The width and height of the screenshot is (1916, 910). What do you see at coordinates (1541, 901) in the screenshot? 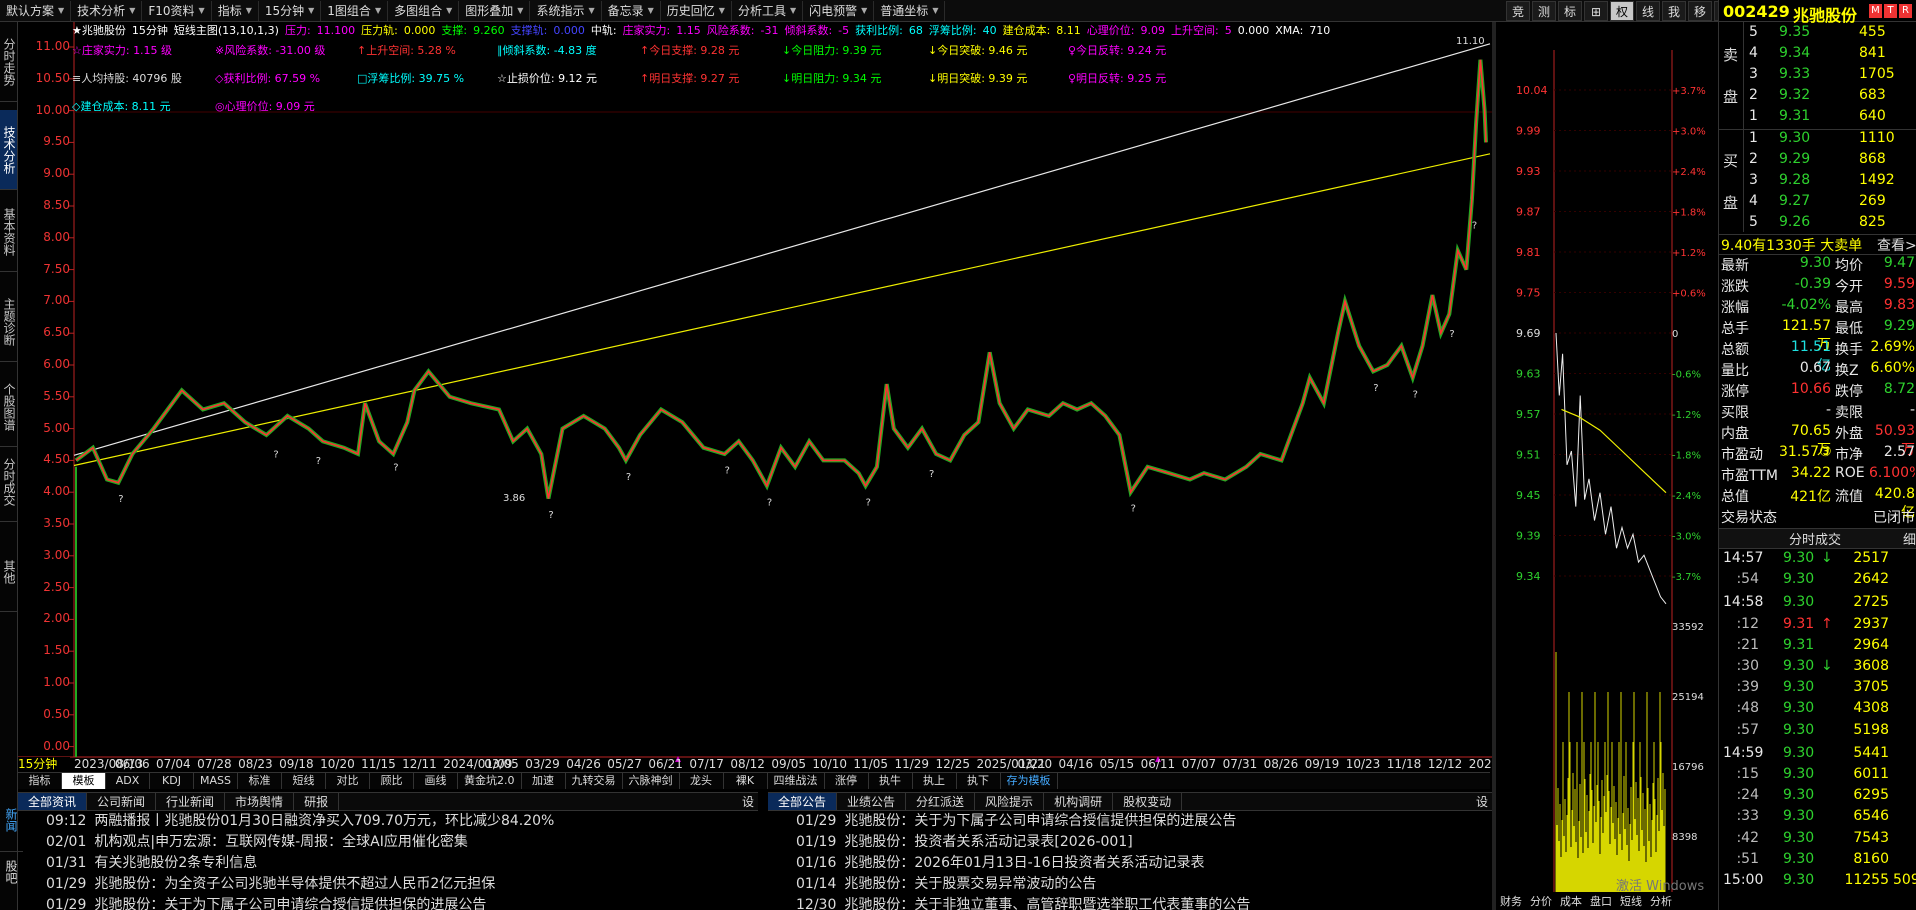
I see `mini-bottom-tab: 分价` at bounding box center [1541, 901].